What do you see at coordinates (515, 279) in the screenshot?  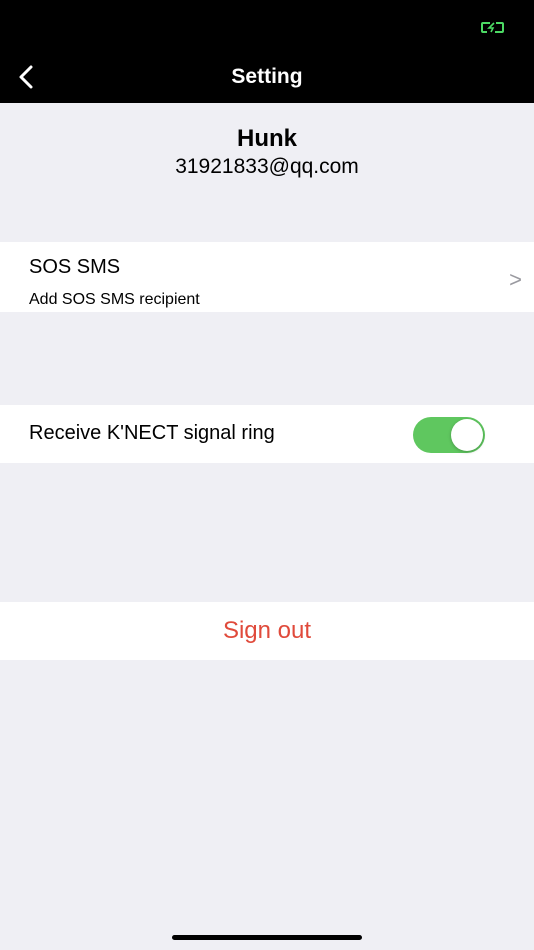 I see `chevron-right-icon: >` at bounding box center [515, 279].